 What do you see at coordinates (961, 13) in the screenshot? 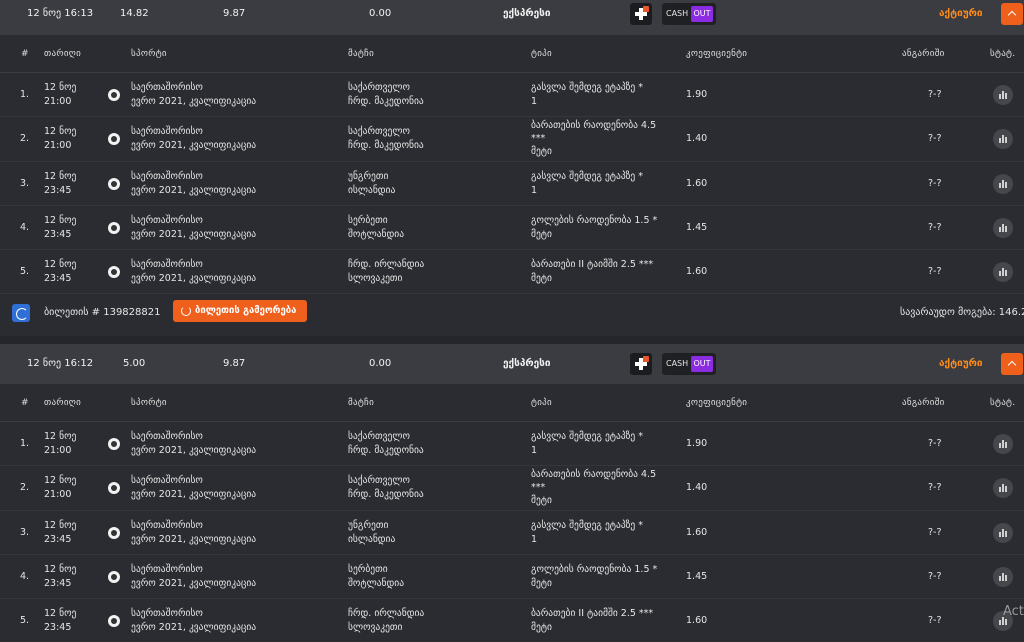
I see `status-badge: აქტიური` at bounding box center [961, 13].